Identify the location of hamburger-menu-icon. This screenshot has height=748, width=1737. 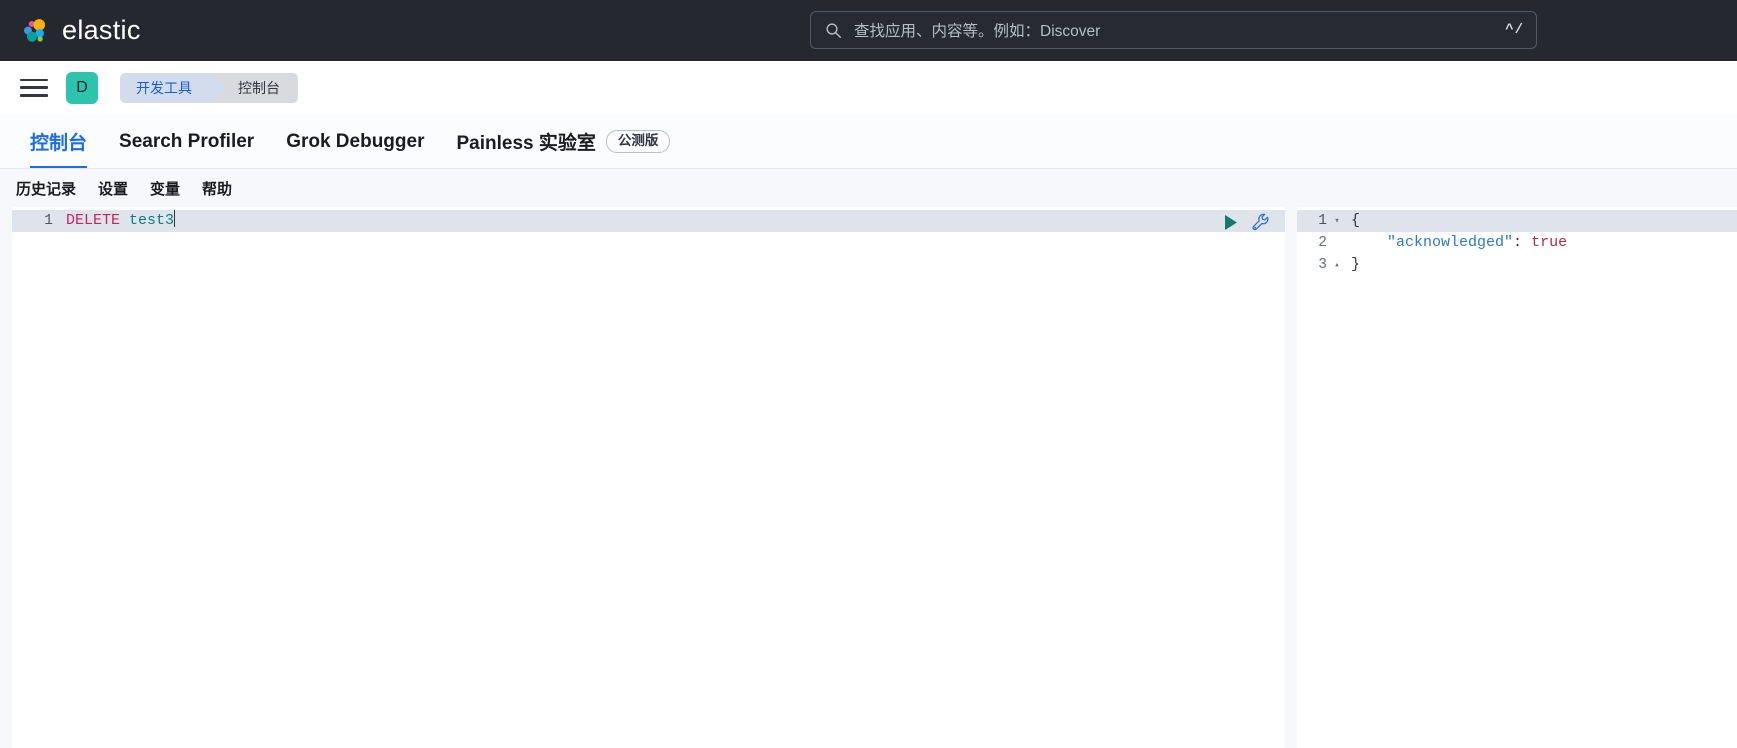
(34, 88).